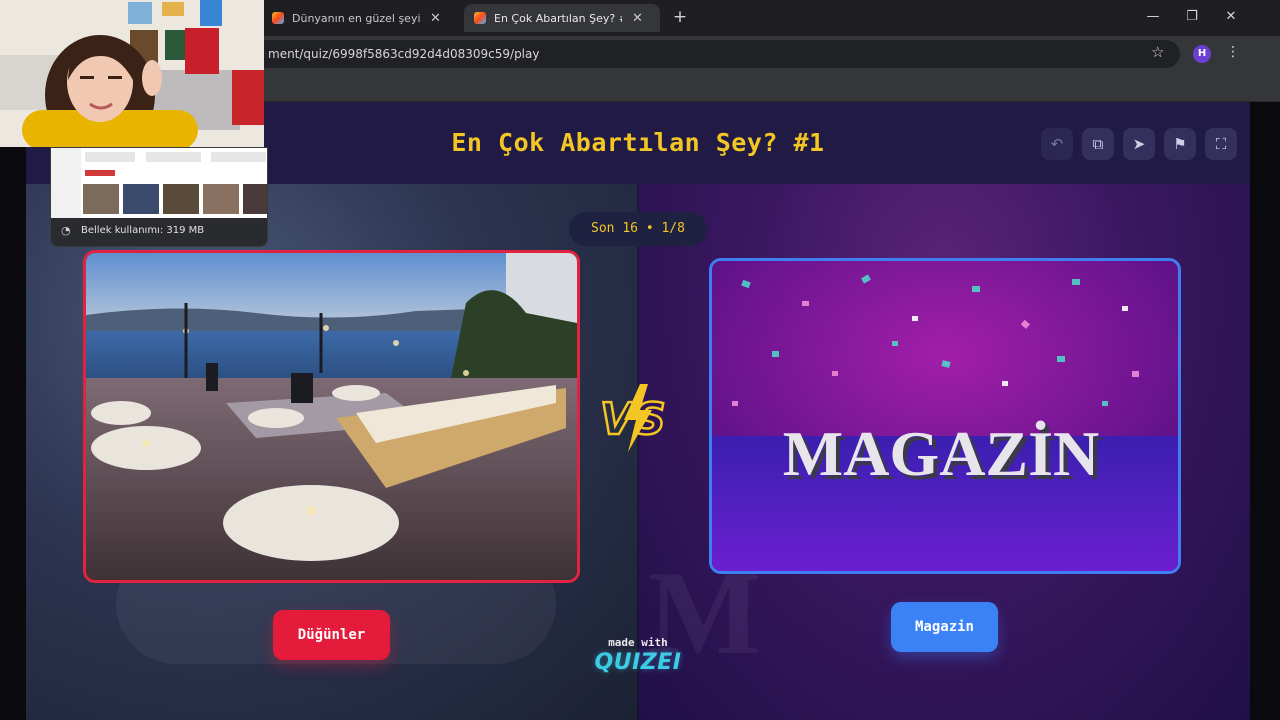  Describe the element at coordinates (403, 54) in the screenshot. I see `url-text: ment/quiz/6998f5863cd92d4d08309c59/play` at that location.